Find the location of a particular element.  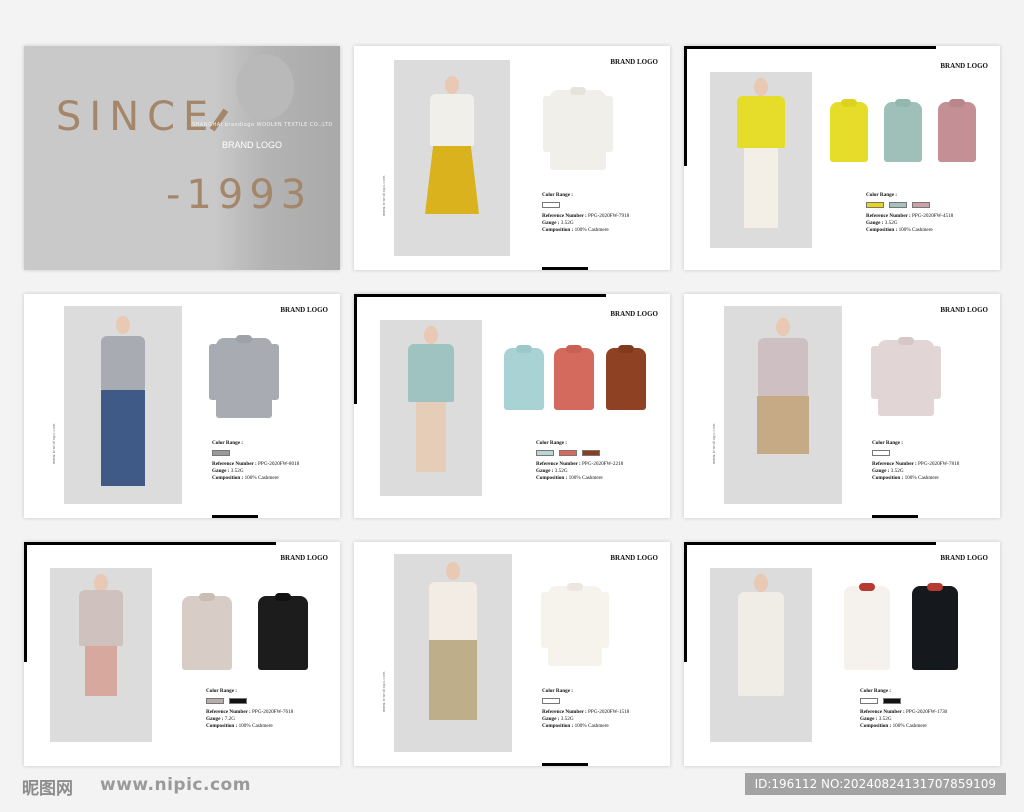

reference-number: PPG-2020FW-8018 is located at coordinates (279, 464).